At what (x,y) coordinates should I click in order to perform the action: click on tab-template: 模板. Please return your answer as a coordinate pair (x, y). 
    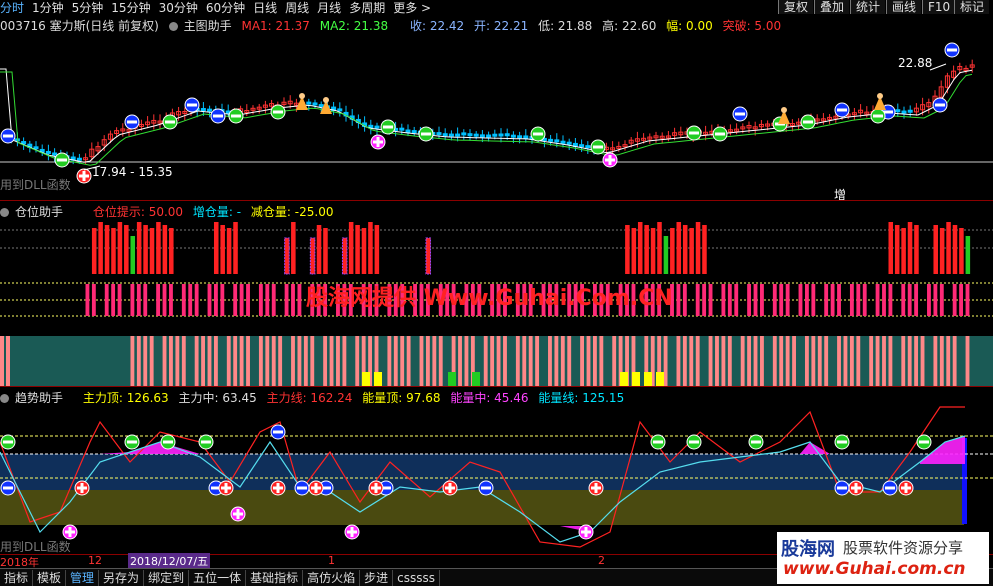
    Looking at the image, I should click on (50, 577).